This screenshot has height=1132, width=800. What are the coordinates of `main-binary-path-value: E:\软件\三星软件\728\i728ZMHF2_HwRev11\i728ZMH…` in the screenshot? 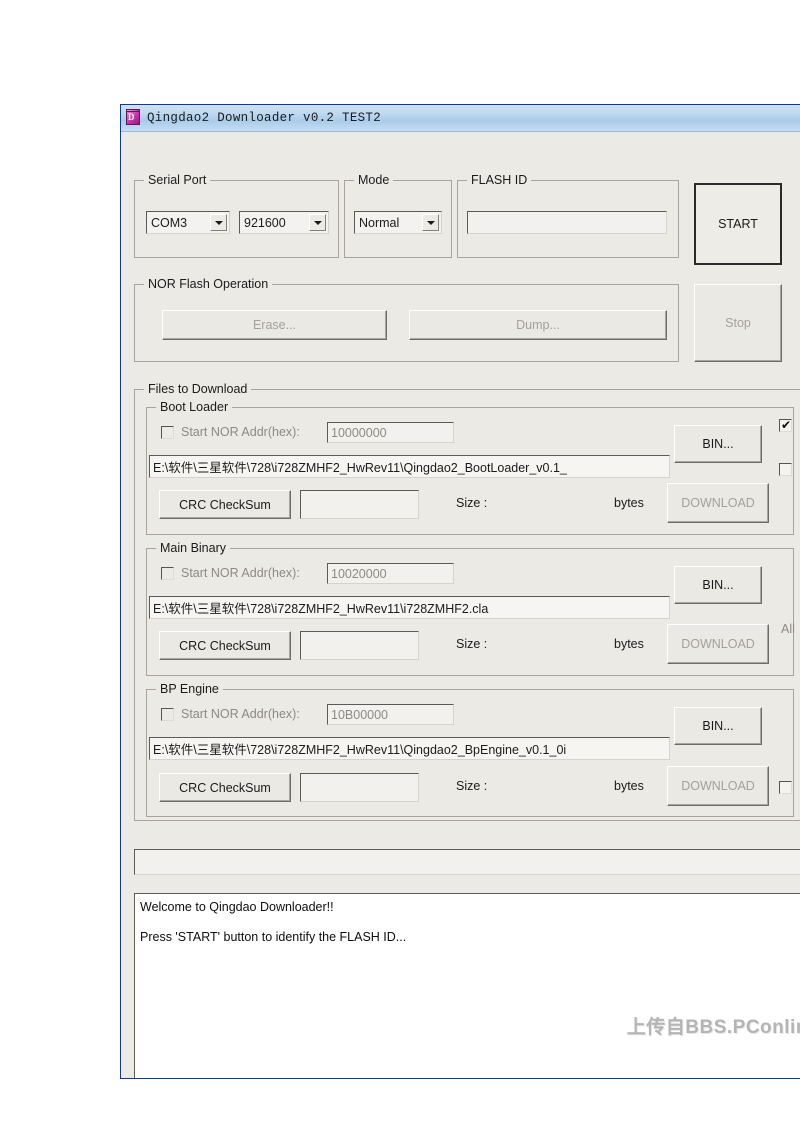 It's located at (321, 609).